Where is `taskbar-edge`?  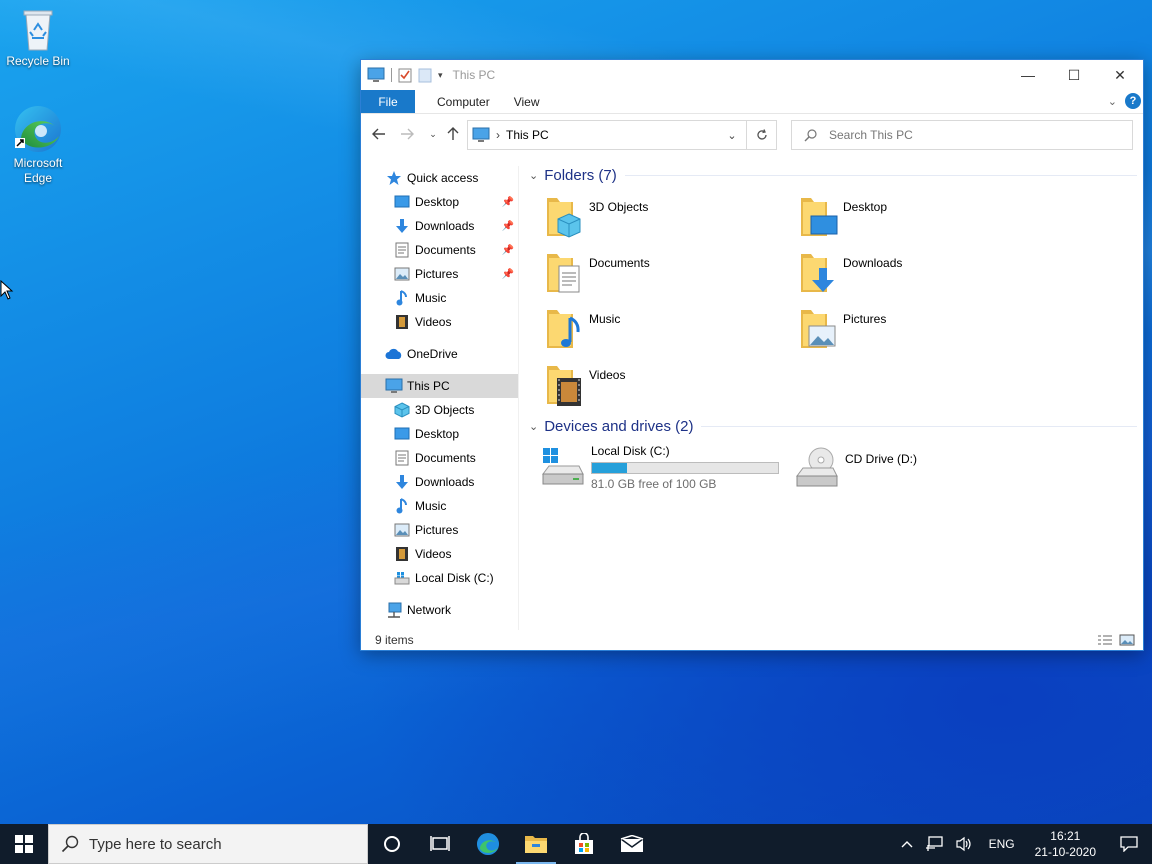 taskbar-edge is located at coordinates (488, 844).